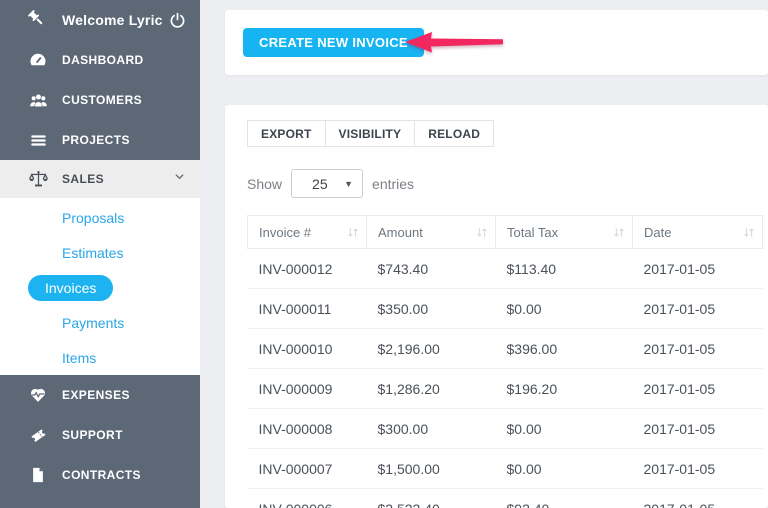 The image size is (768, 508). I want to click on projects-icon, so click(38, 140).